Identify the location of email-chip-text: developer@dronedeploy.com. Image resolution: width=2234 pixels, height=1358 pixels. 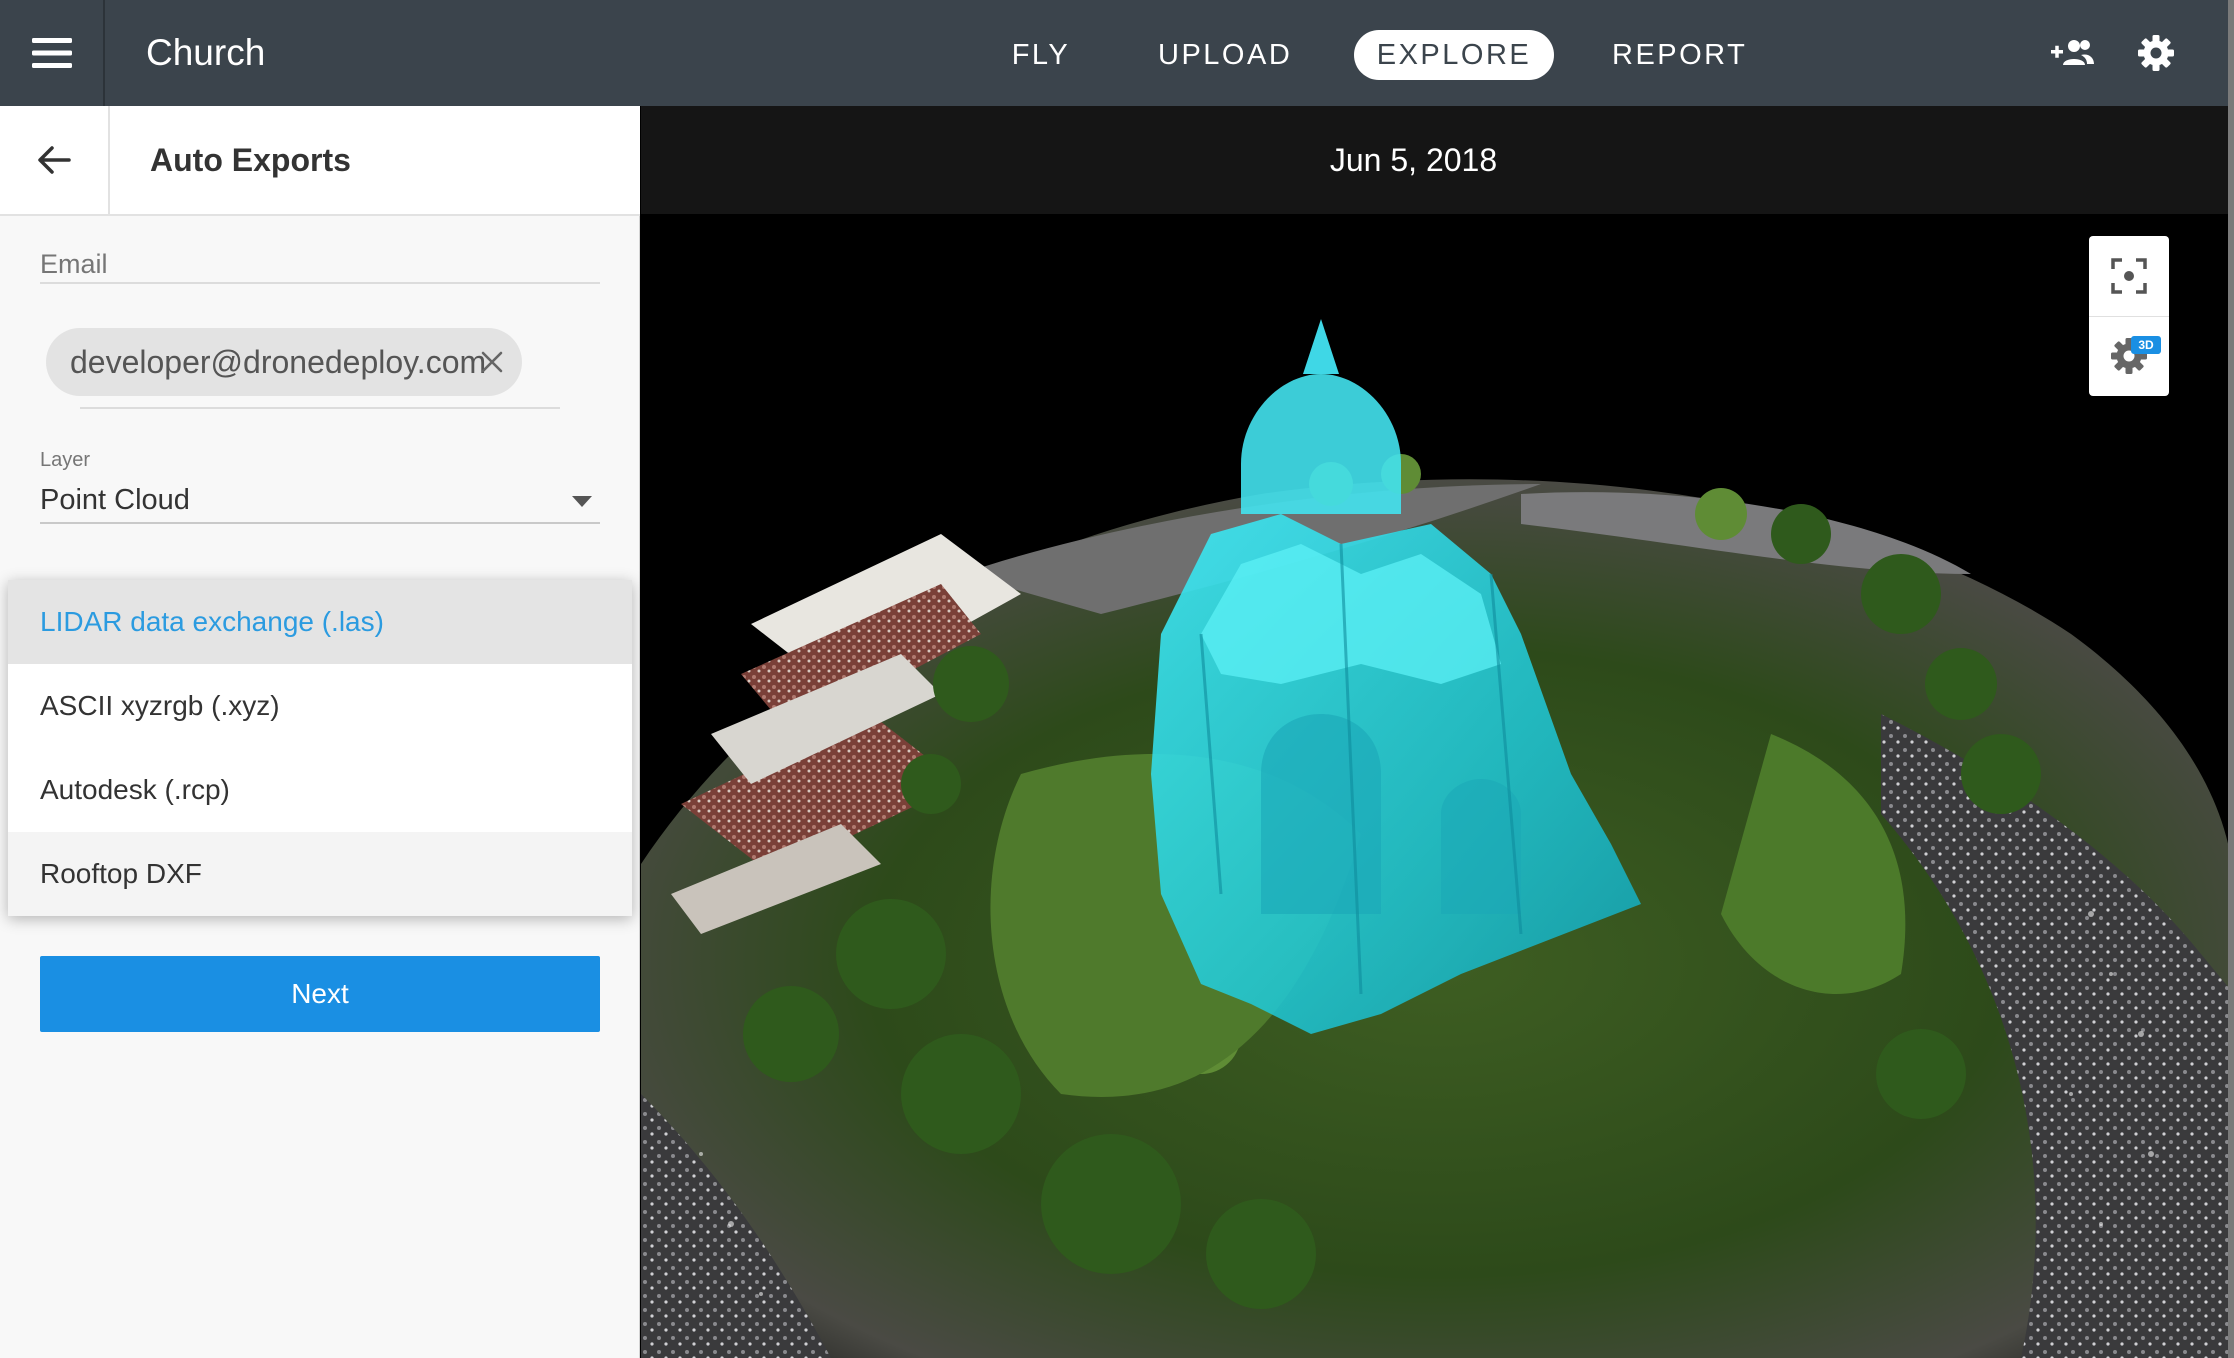
(278, 361).